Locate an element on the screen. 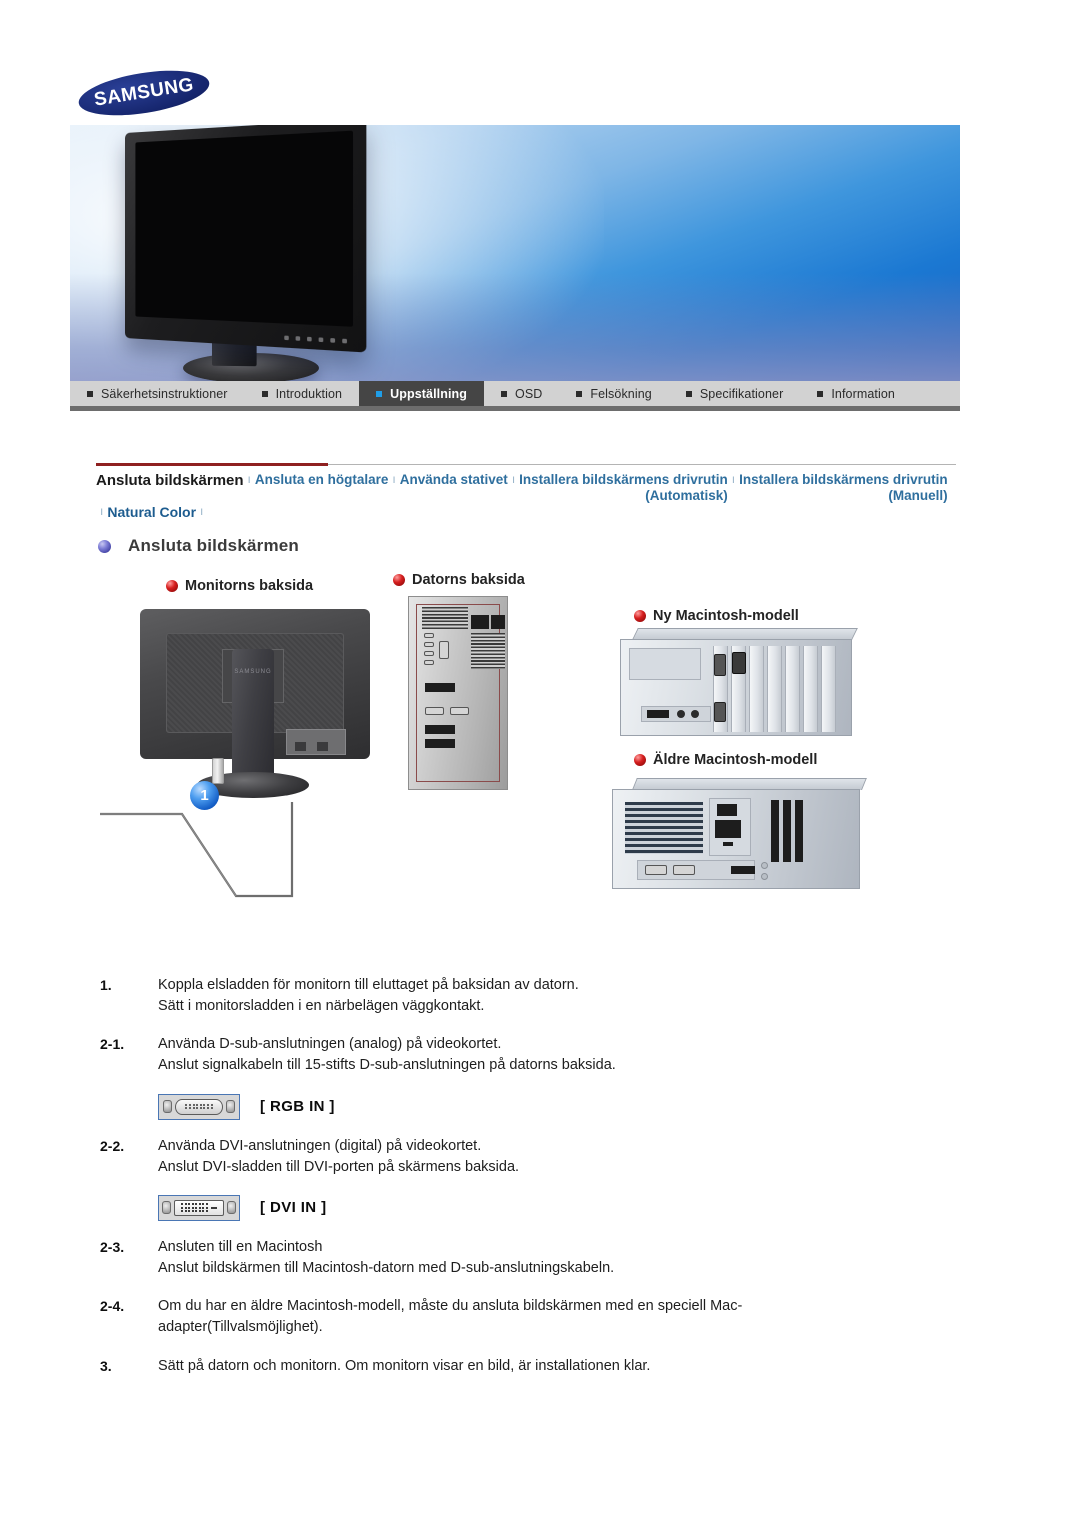  dvi-connector-icon is located at coordinates (199, 1207).